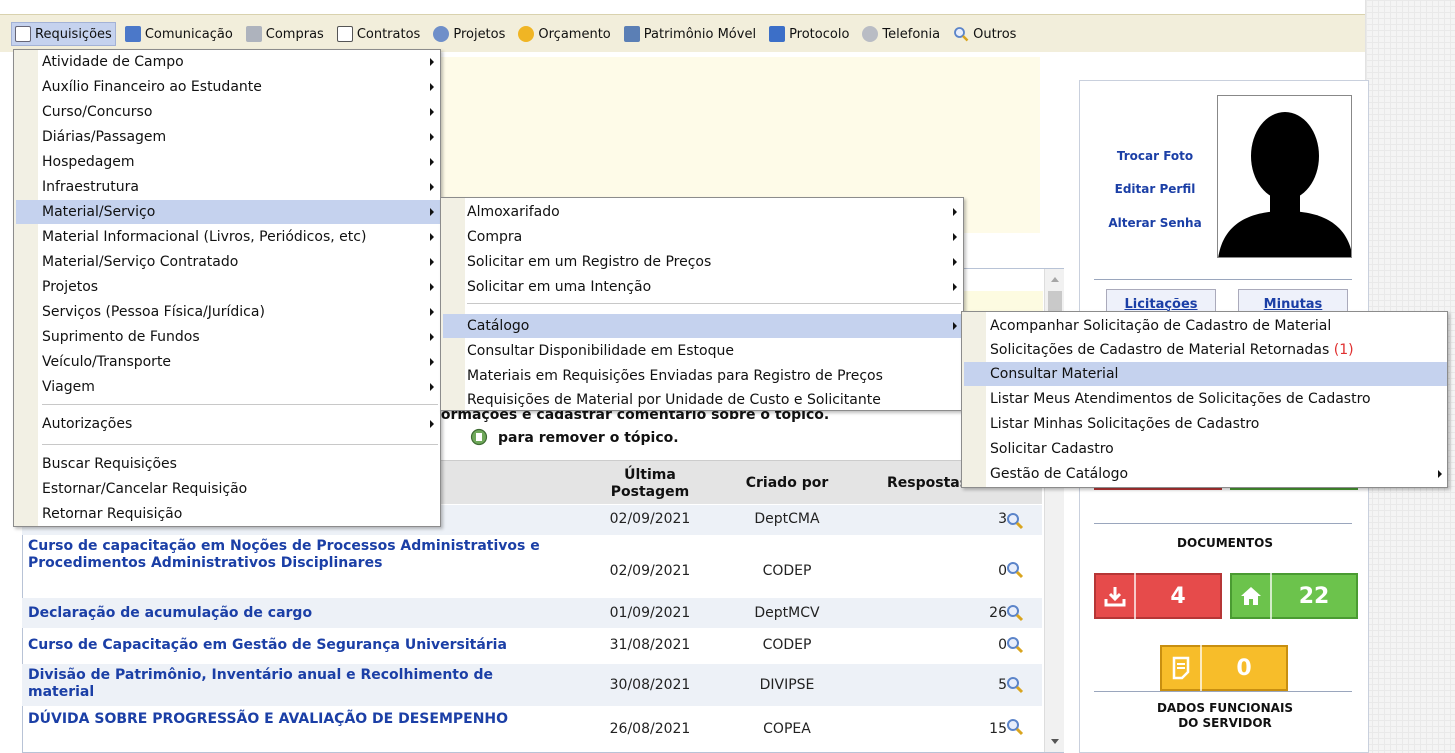 The height and width of the screenshot is (753, 1455). I want to click on menu-protocolo: Protocolo, so click(809, 34).